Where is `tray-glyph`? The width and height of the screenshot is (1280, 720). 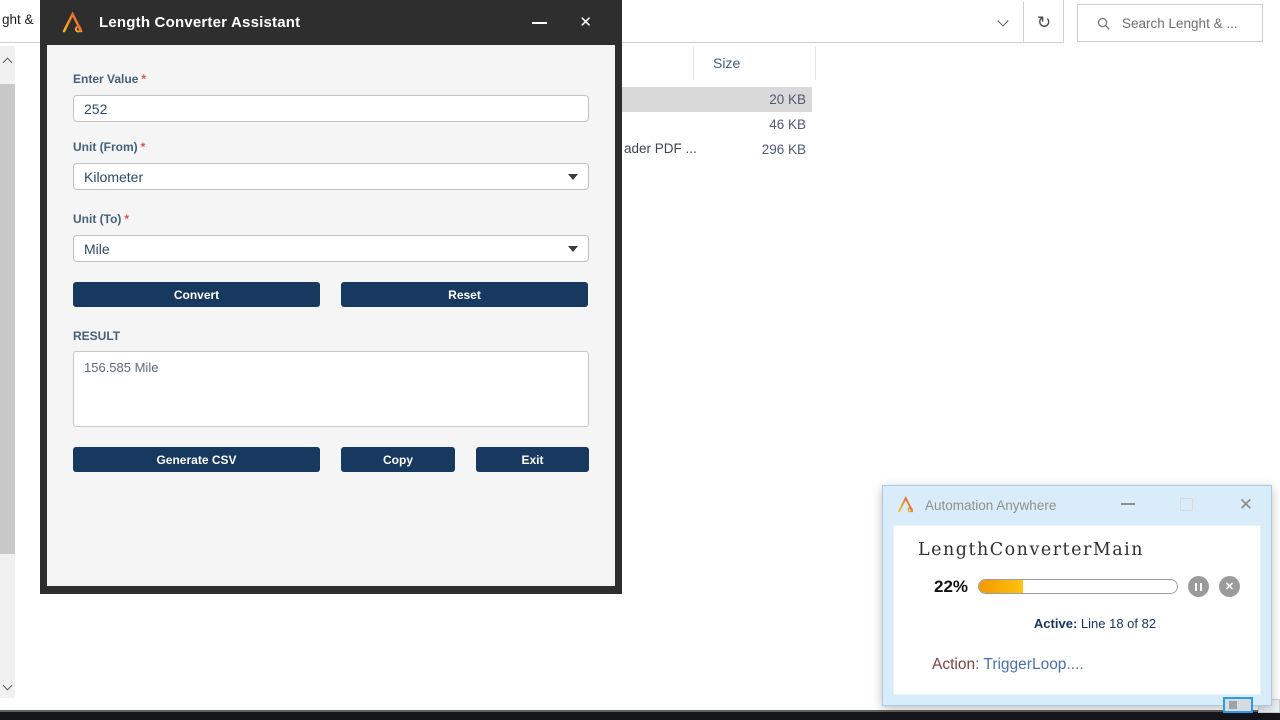 tray-glyph is located at coordinates (1233, 705).